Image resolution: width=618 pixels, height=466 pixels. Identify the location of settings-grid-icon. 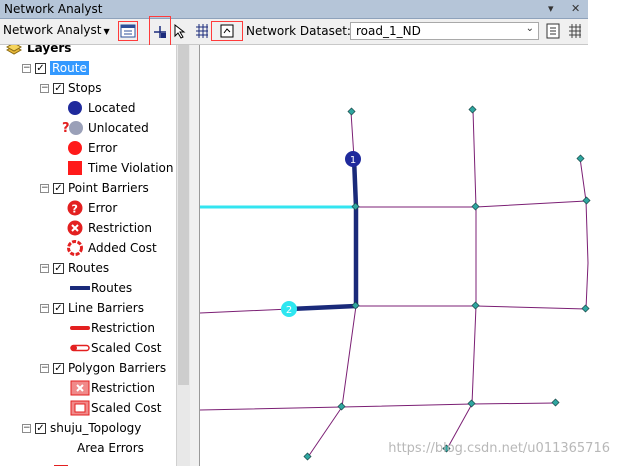
(575, 31).